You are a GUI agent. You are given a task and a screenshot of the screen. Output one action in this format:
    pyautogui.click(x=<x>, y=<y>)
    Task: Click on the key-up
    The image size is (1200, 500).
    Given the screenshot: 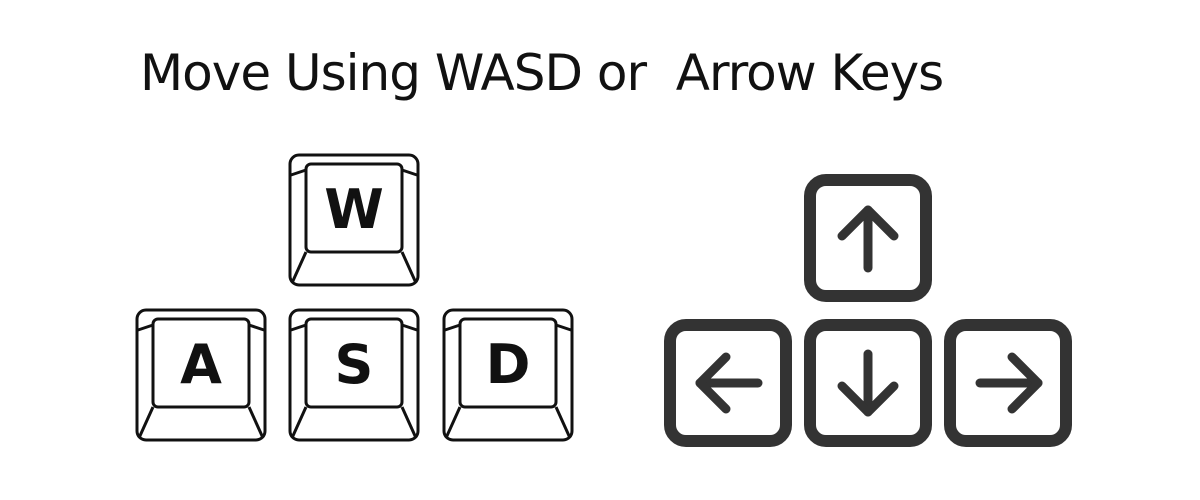 What is the action you would take?
    pyautogui.click(x=868, y=238)
    